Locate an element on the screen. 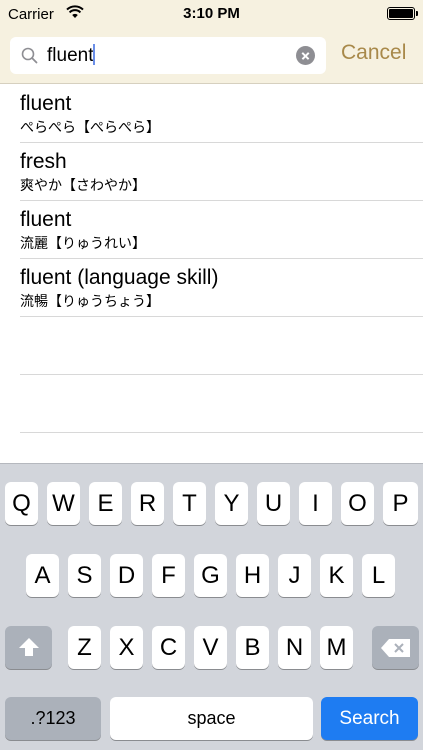  shift-key is located at coordinates (28, 647).